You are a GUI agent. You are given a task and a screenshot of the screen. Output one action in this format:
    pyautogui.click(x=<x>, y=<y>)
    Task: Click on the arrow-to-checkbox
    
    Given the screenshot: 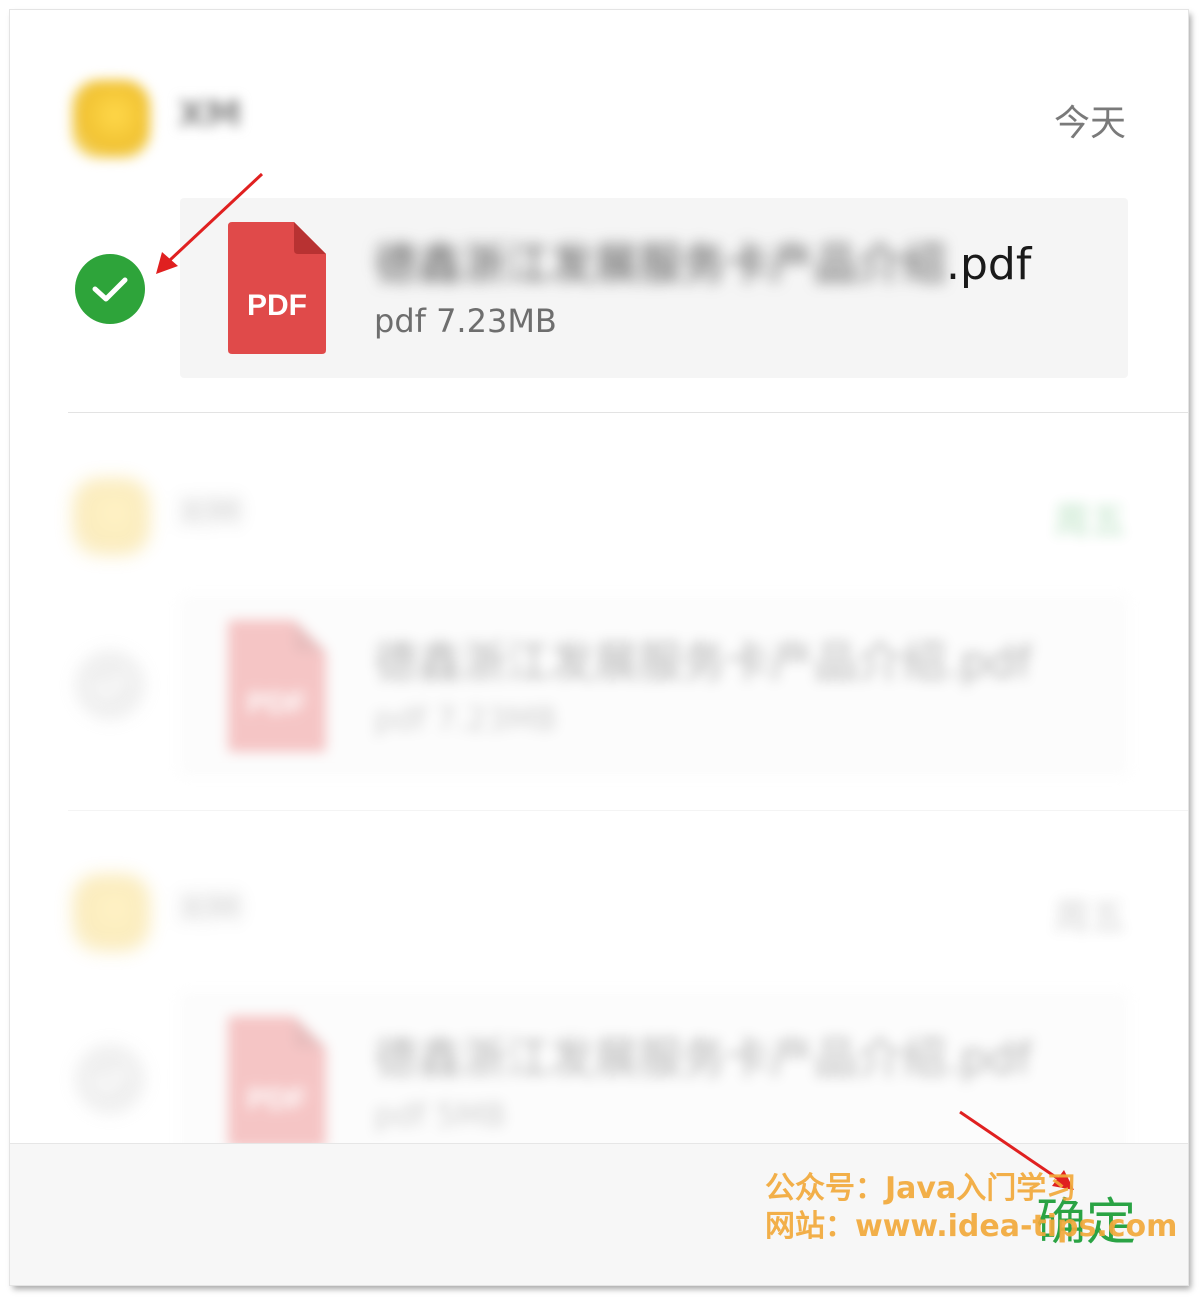 What is the action you would take?
    pyautogui.click(x=210, y=223)
    